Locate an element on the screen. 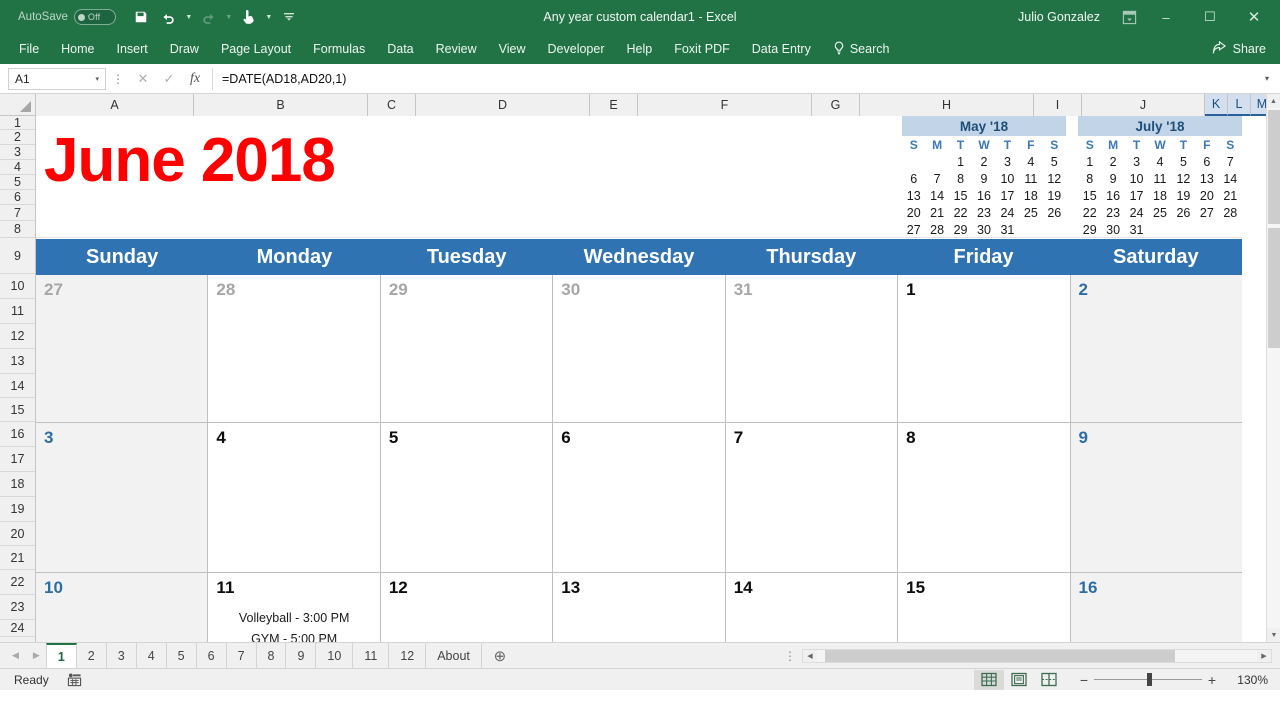  normal-view-icon is located at coordinates (989, 679).